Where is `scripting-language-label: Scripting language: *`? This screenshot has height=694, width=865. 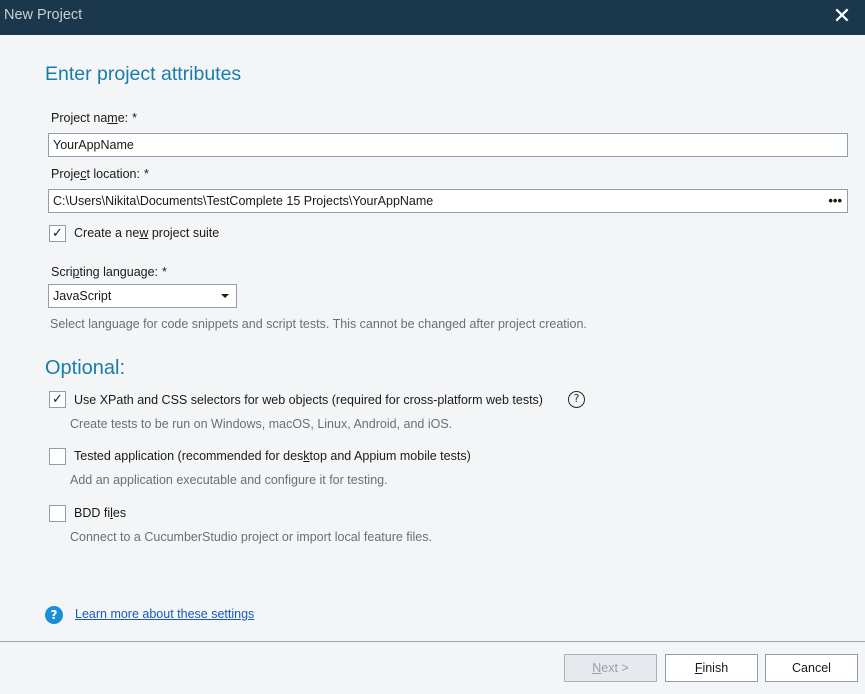 scripting-language-label: Scripting language: * is located at coordinates (109, 272).